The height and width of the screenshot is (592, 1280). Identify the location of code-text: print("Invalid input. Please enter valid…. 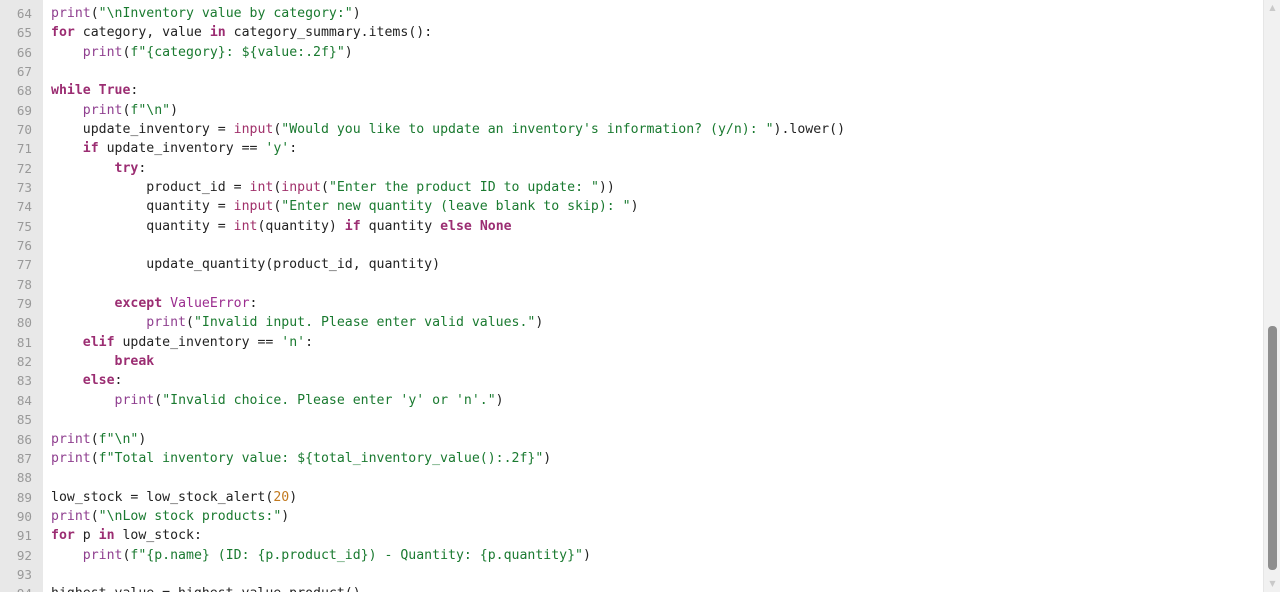
(297, 322).